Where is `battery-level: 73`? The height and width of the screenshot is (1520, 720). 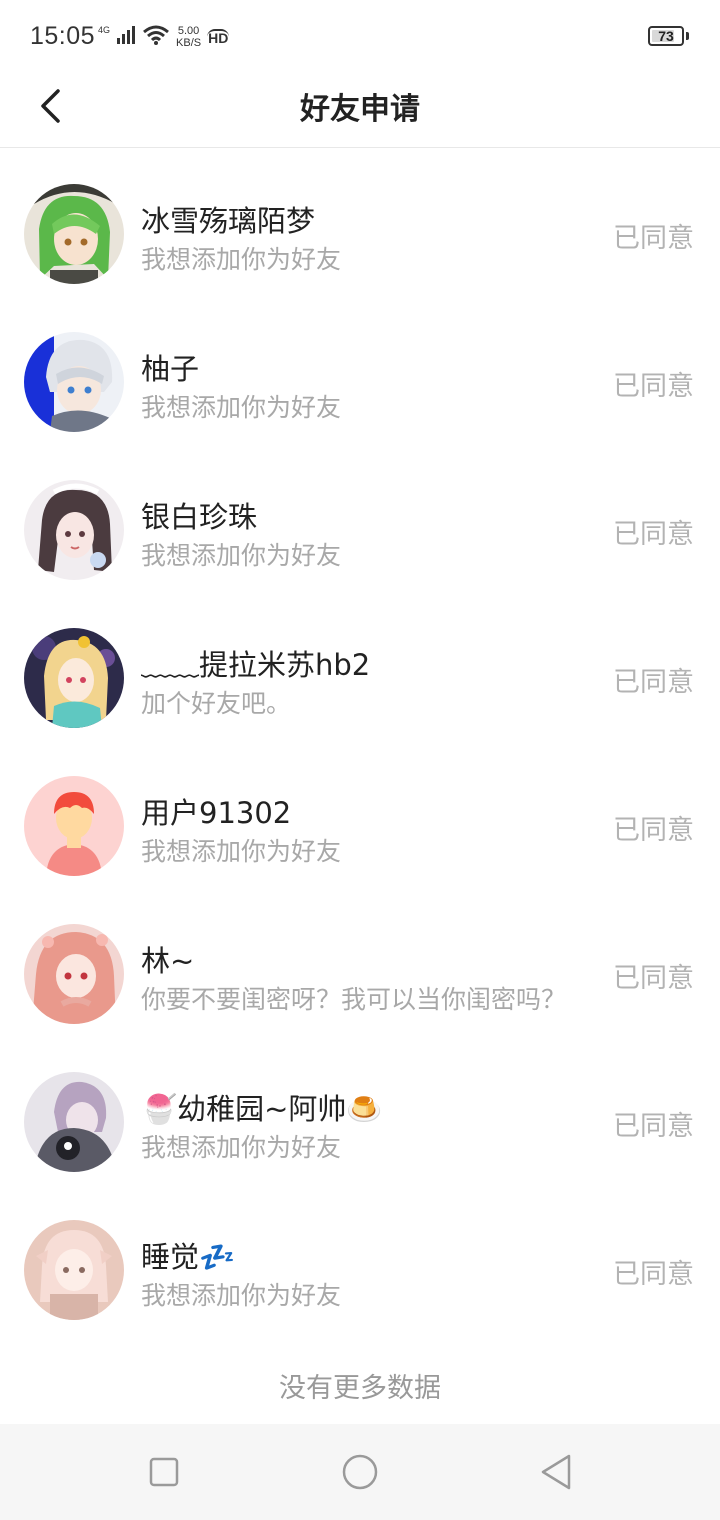
battery-level: 73 is located at coordinates (666, 36).